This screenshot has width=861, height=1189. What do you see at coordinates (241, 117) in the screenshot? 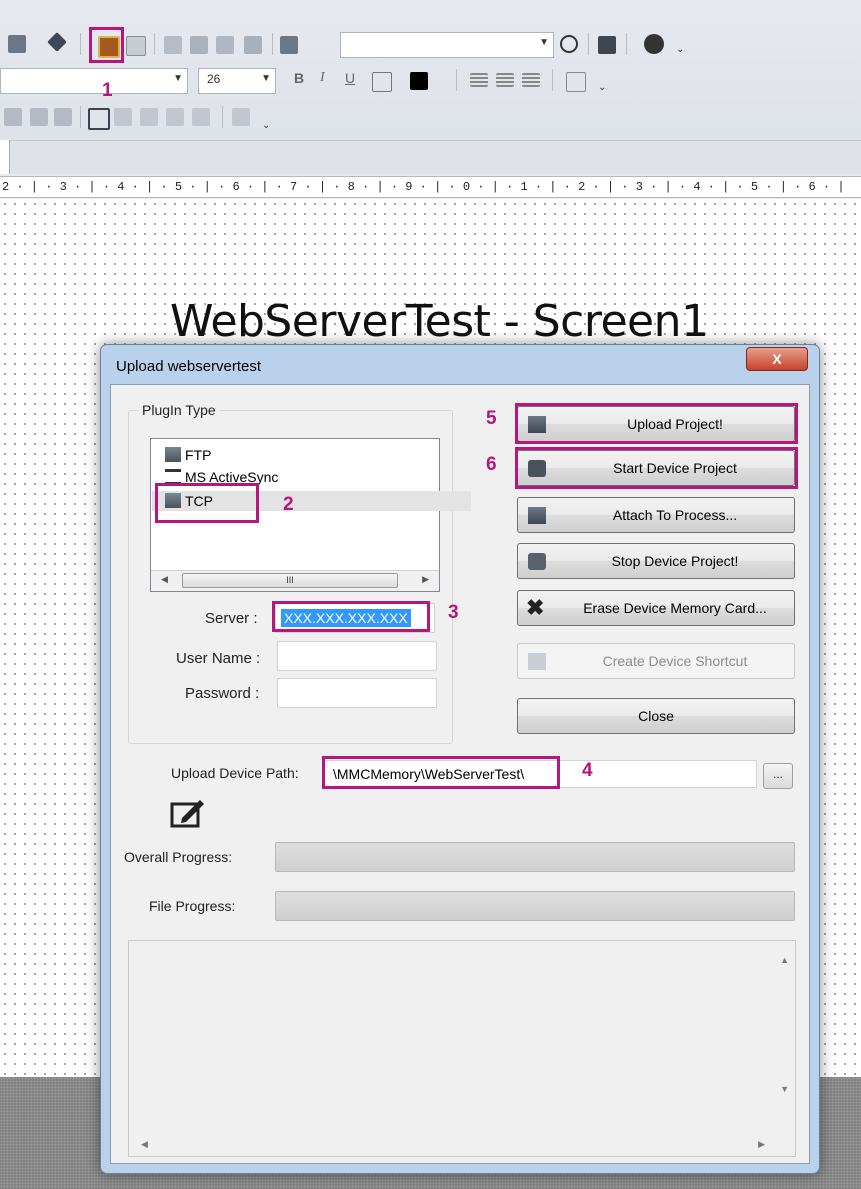
I see `grid-icon` at bounding box center [241, 117].